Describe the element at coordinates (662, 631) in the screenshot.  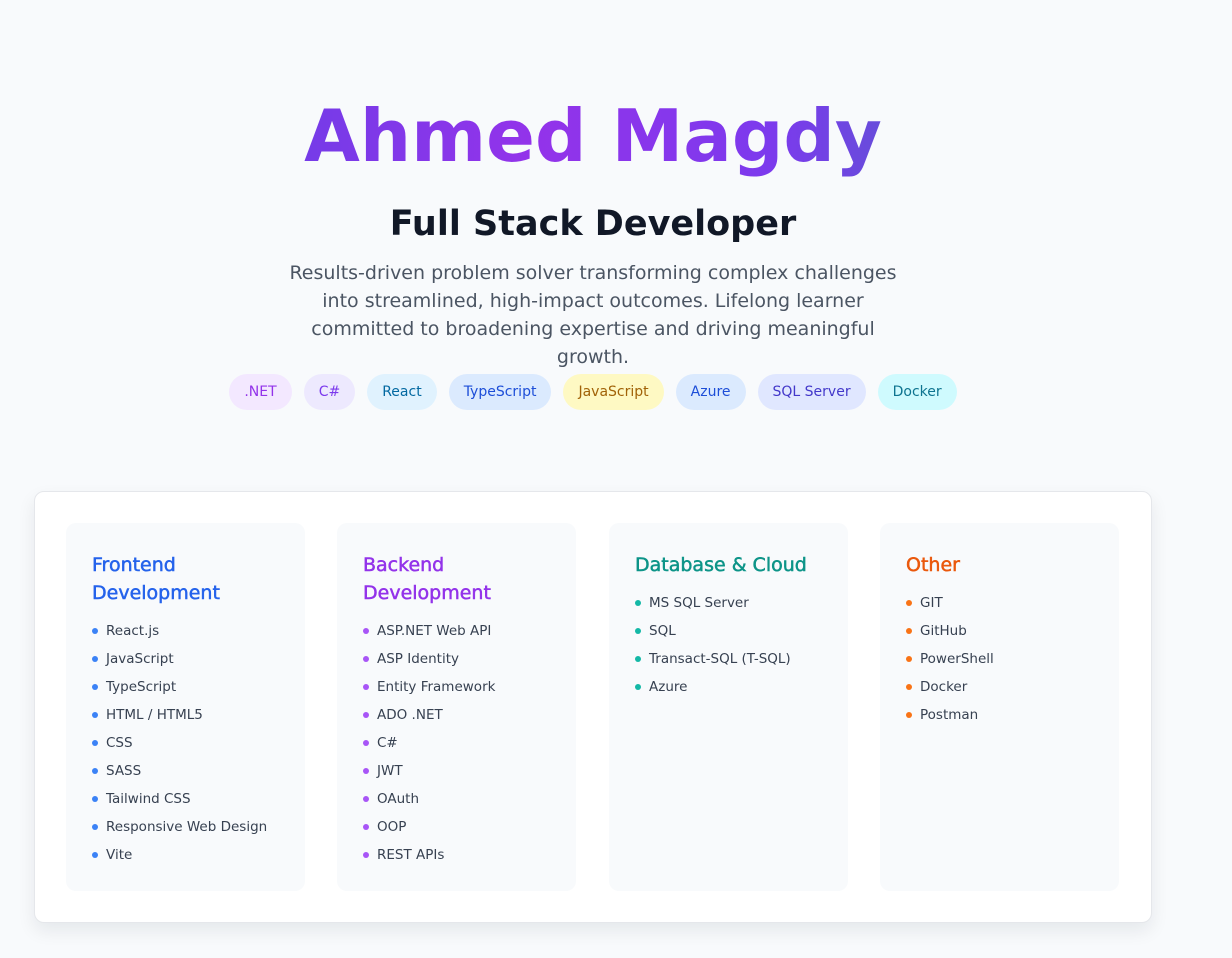
I see `skill-item-label: SQL` at that location.